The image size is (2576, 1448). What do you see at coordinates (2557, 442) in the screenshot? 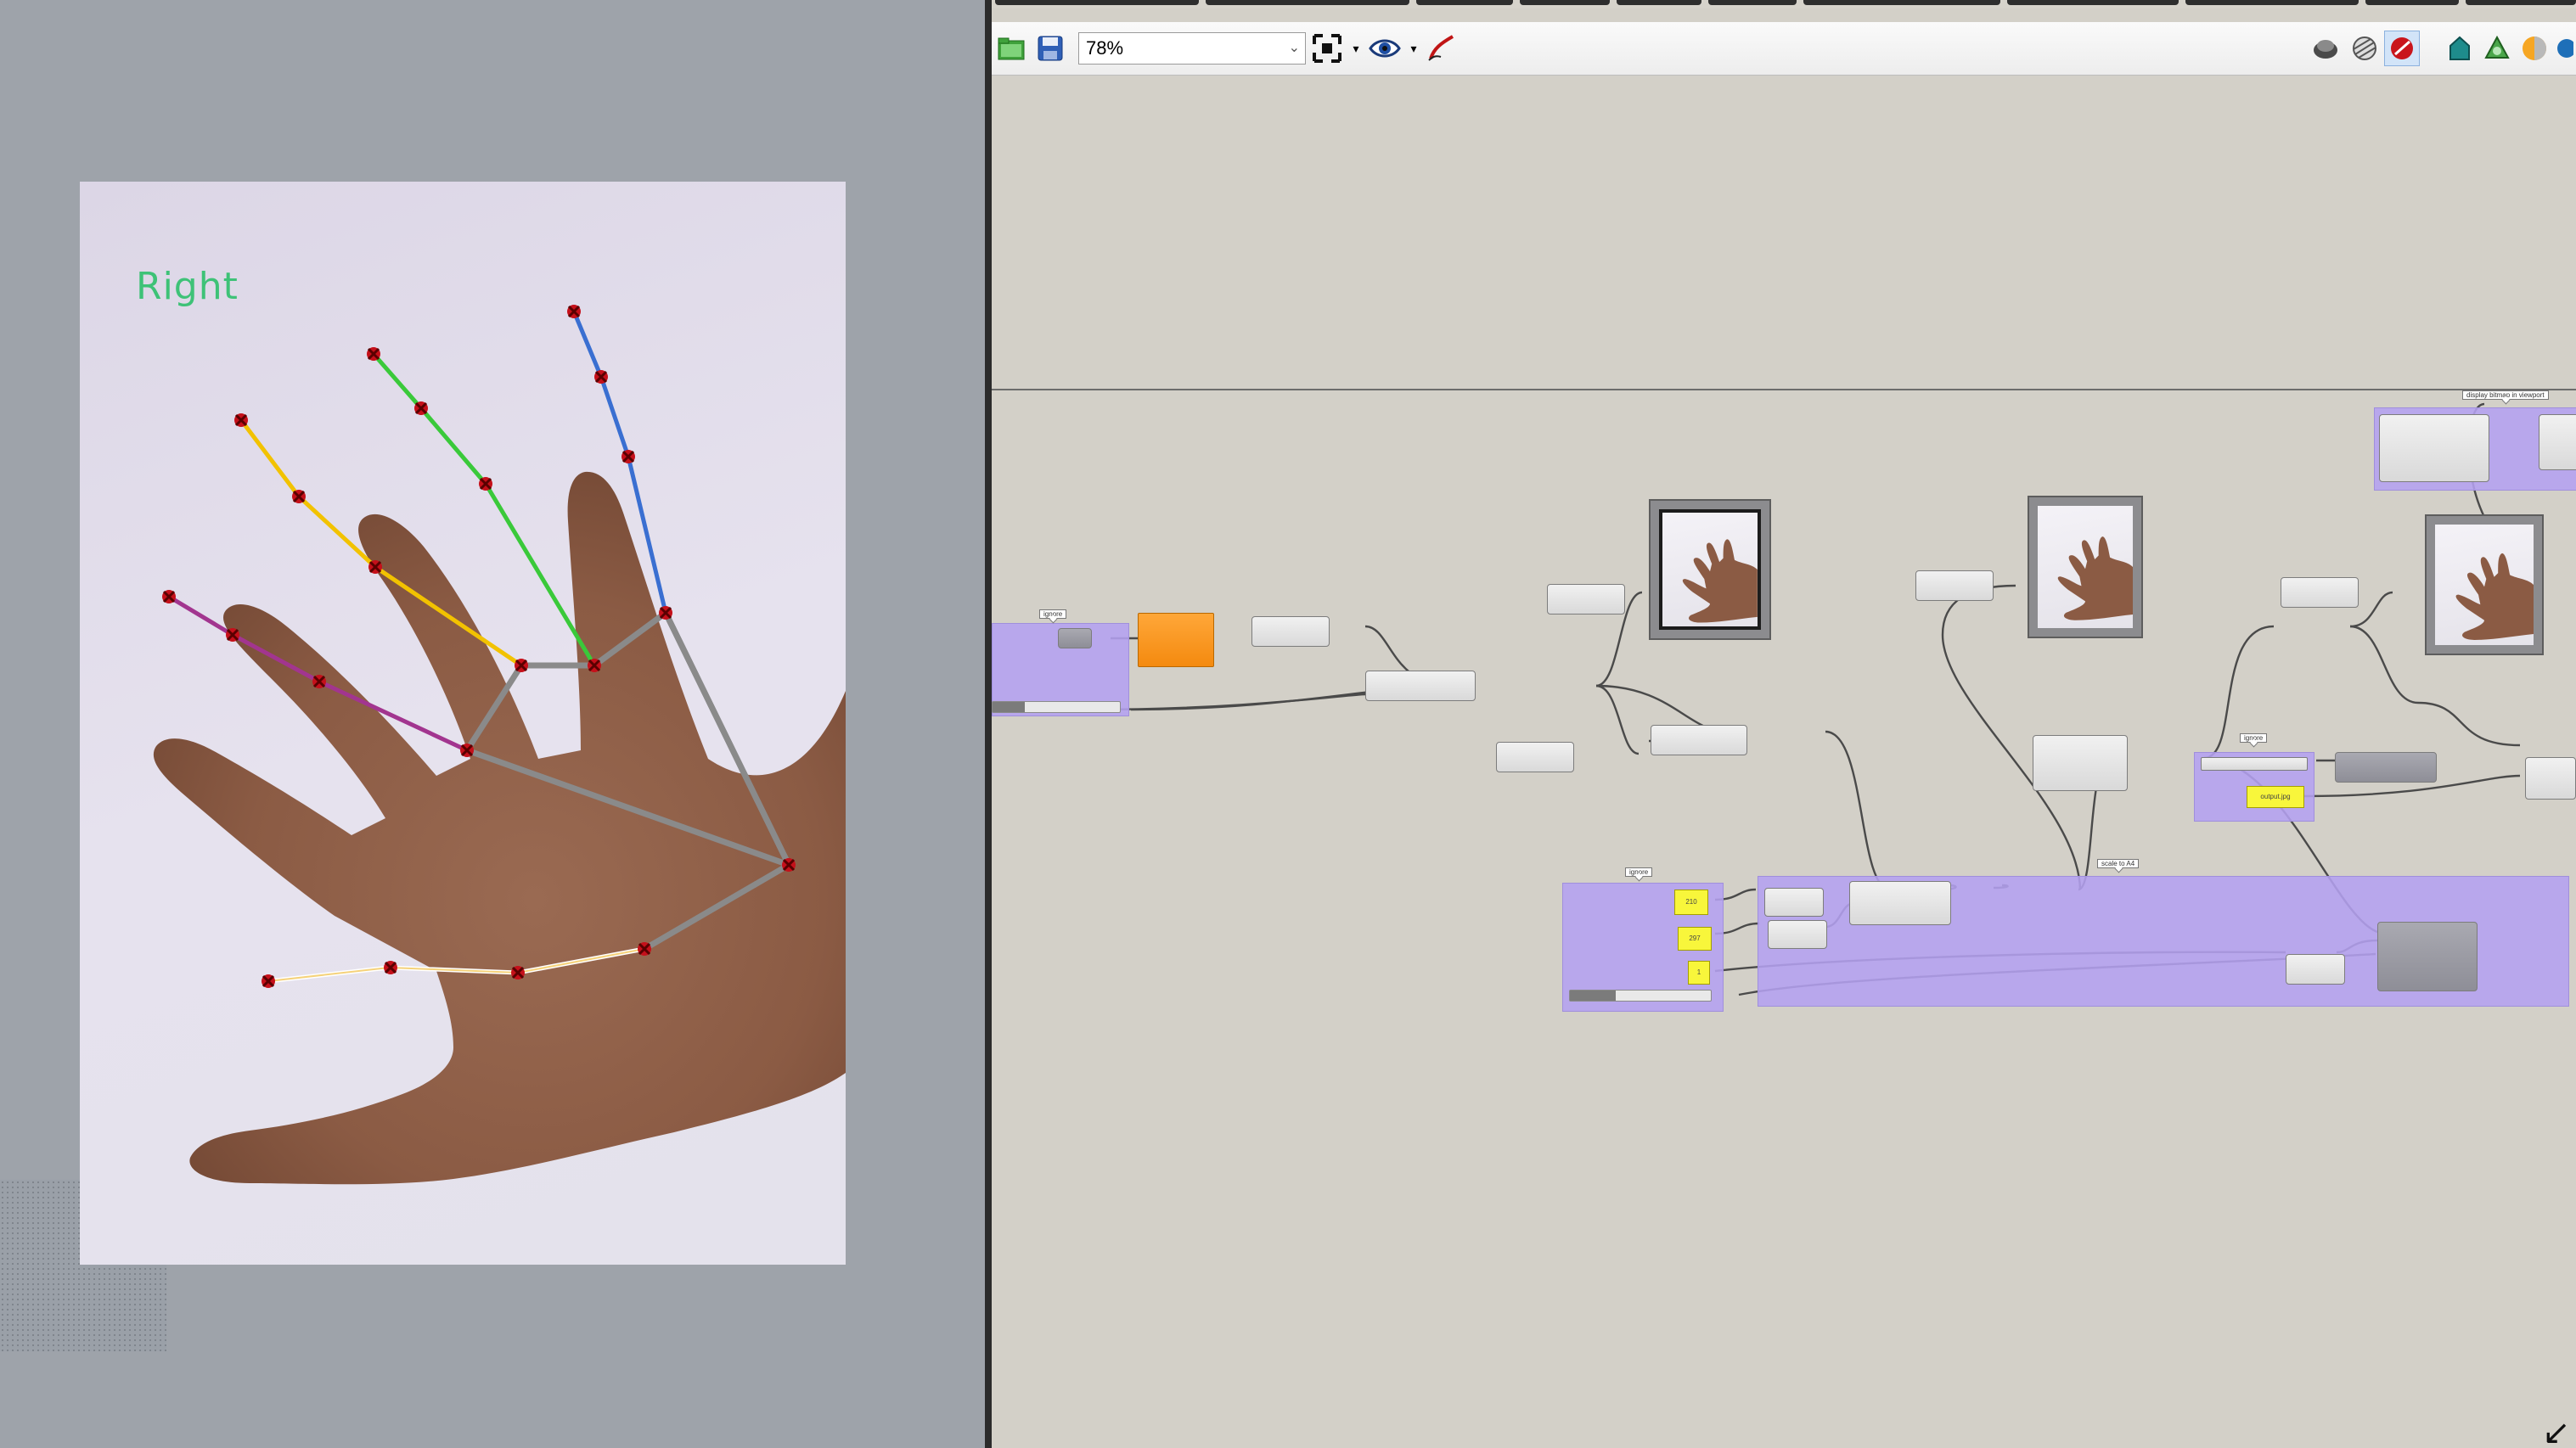
I see `component-display-out` at bounding box center [2557, 442].